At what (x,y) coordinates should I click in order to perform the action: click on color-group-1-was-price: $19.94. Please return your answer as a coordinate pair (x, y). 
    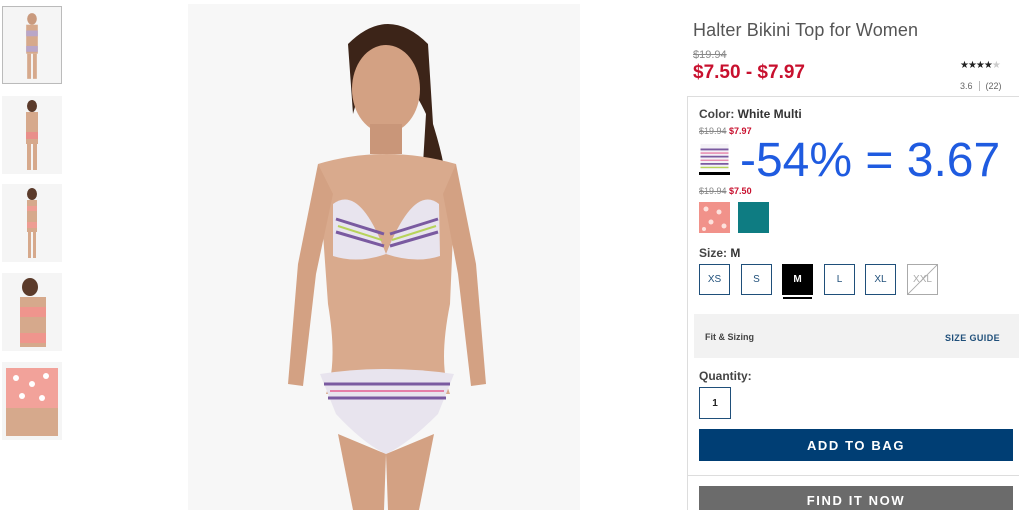
    Looking at the image, I should click on (713, 131).